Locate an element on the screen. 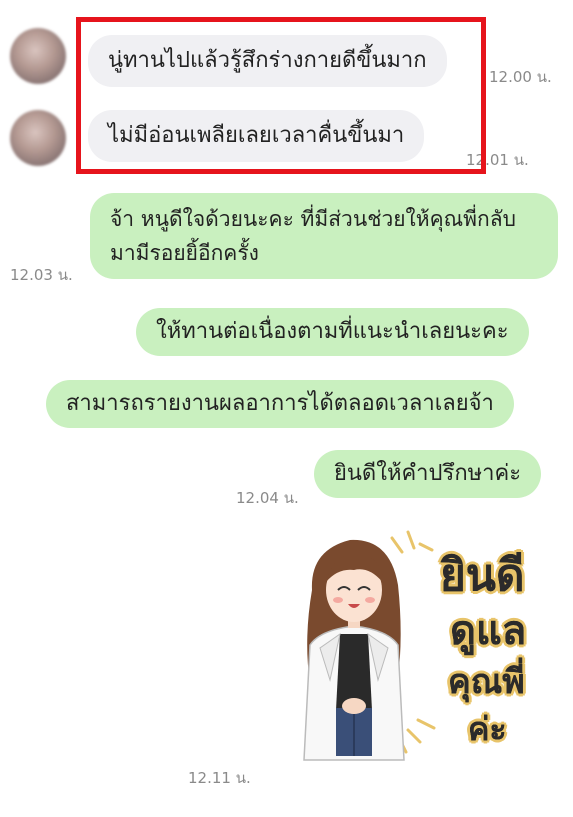 This screenshot has width=573, height=817. outgoing-message: ยินดีให้คำปรึกษาค่ะ is located at coordinates (428, 474).